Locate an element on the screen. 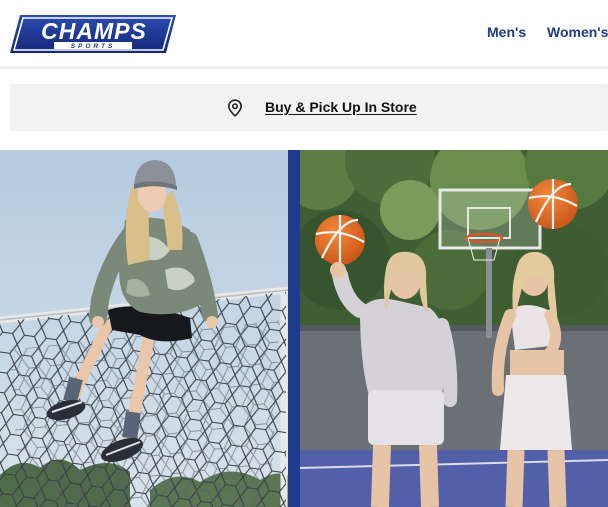  hero-divider is located at coordinates (294, 328).